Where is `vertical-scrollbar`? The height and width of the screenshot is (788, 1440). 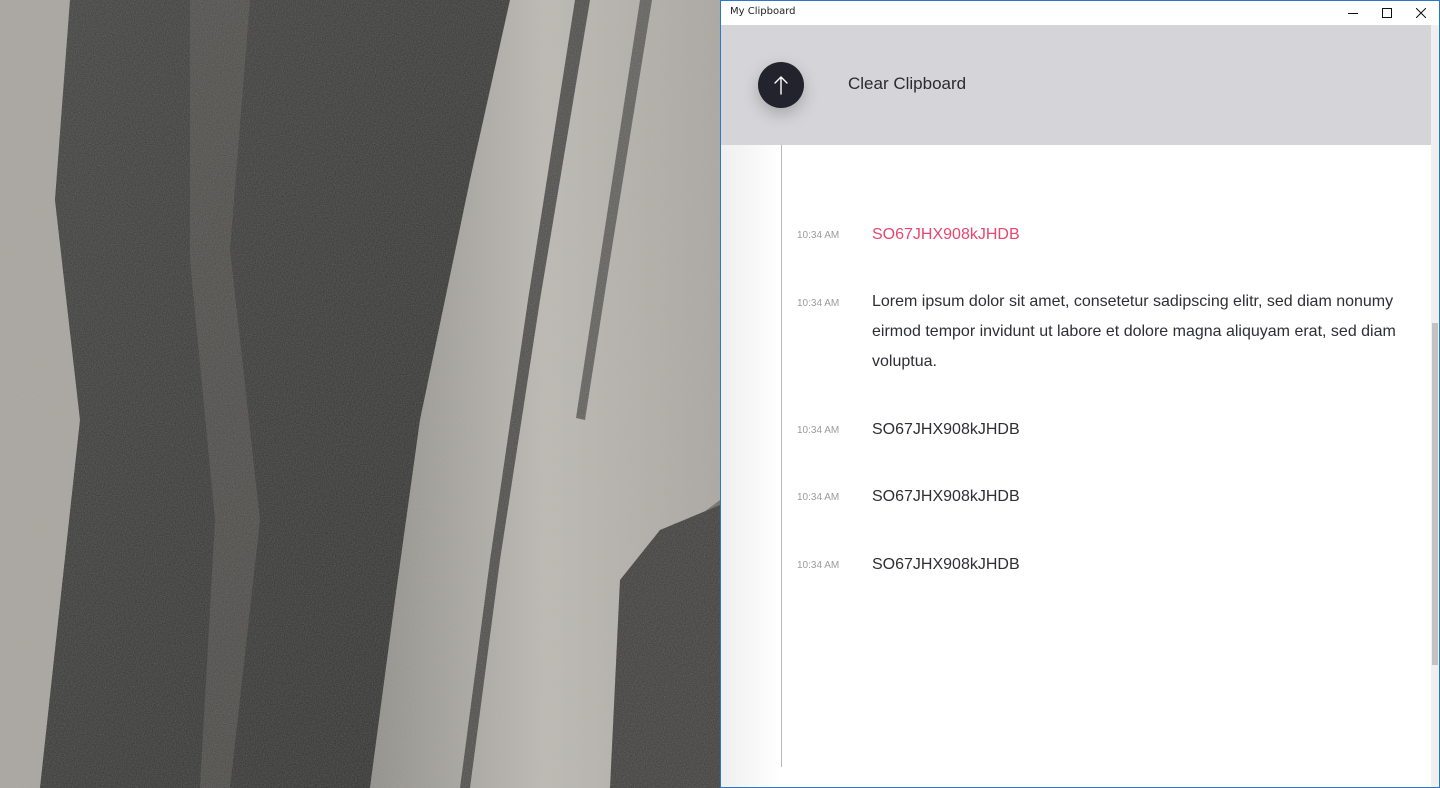 vertical-scrollbar is located at coordinates (1435, 406).